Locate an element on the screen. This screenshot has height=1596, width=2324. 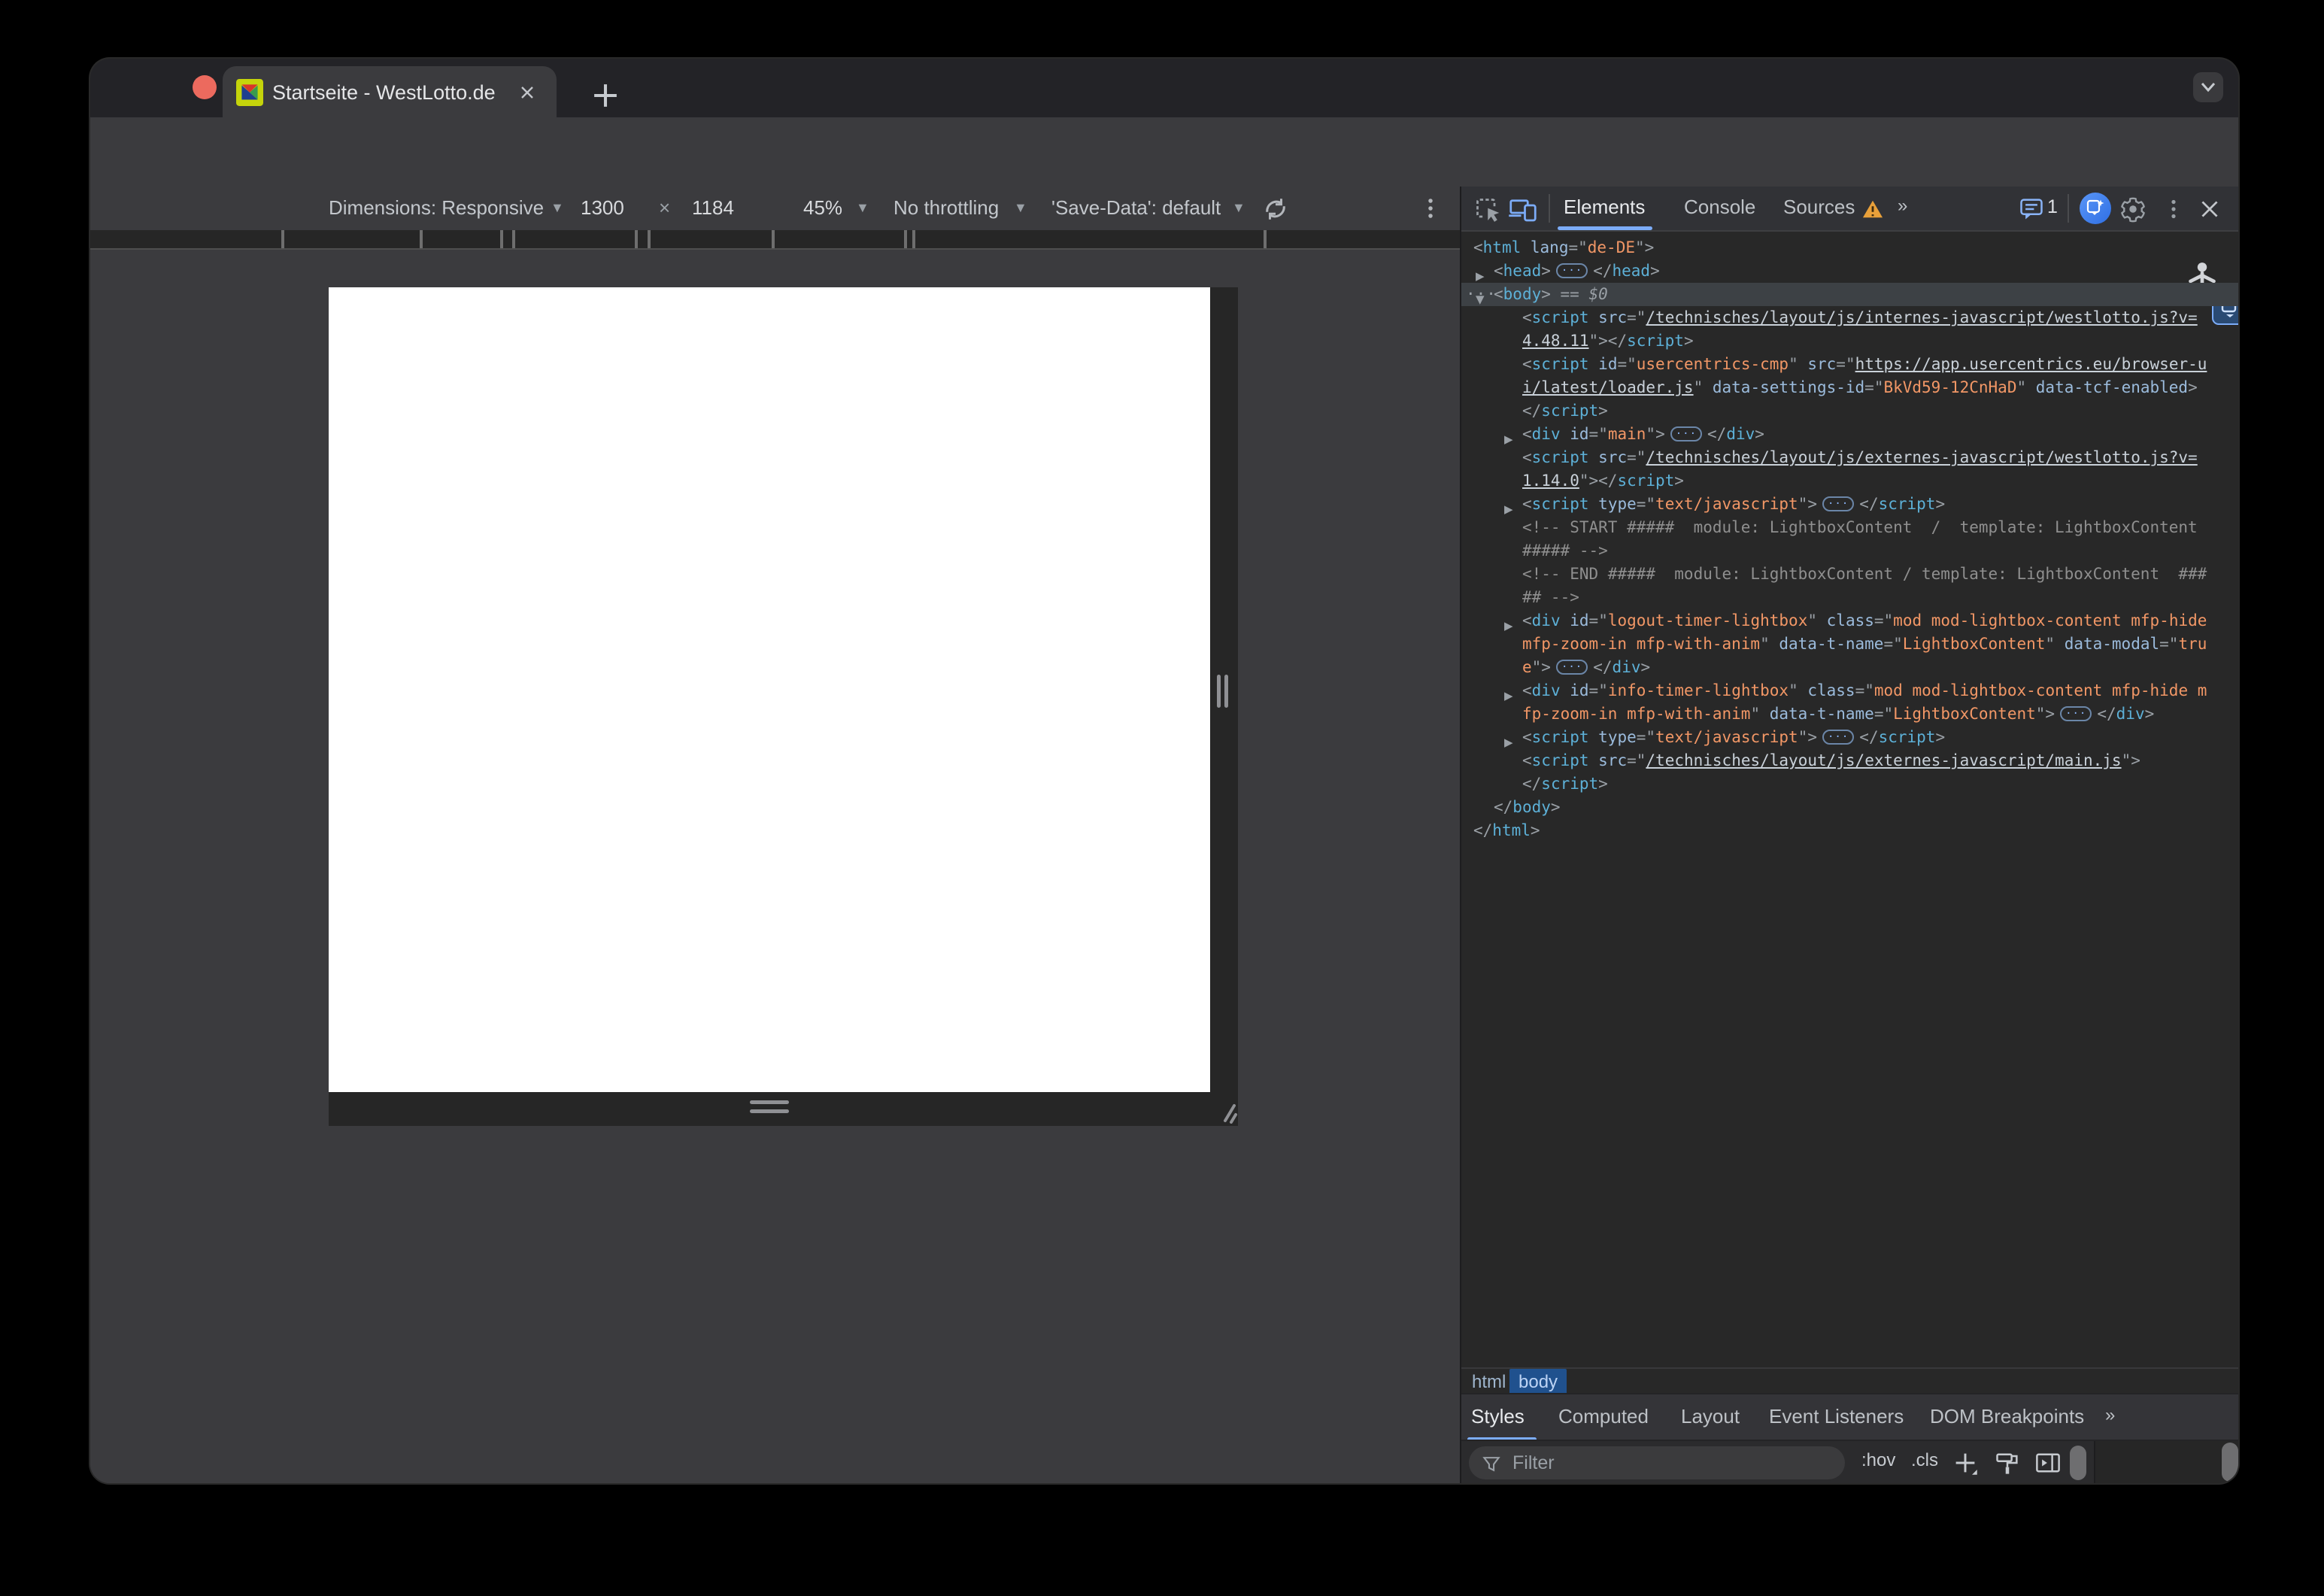
toggle-sidebar-panel-button is located at coordinates (2048, 1462).